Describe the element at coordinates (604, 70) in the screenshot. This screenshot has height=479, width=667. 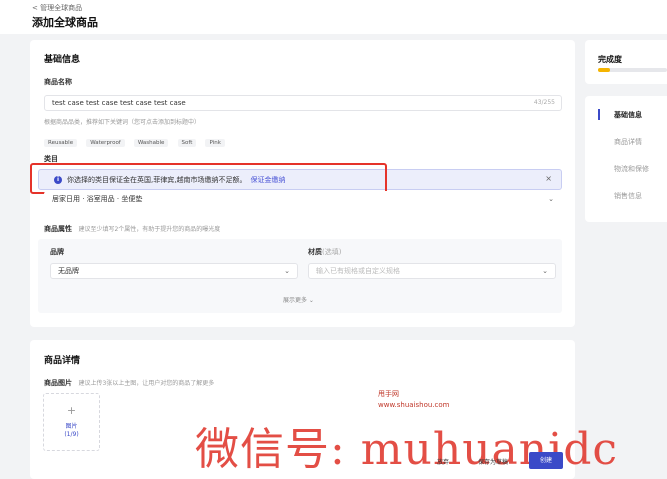
I see `completion-progress-fill` at that location.